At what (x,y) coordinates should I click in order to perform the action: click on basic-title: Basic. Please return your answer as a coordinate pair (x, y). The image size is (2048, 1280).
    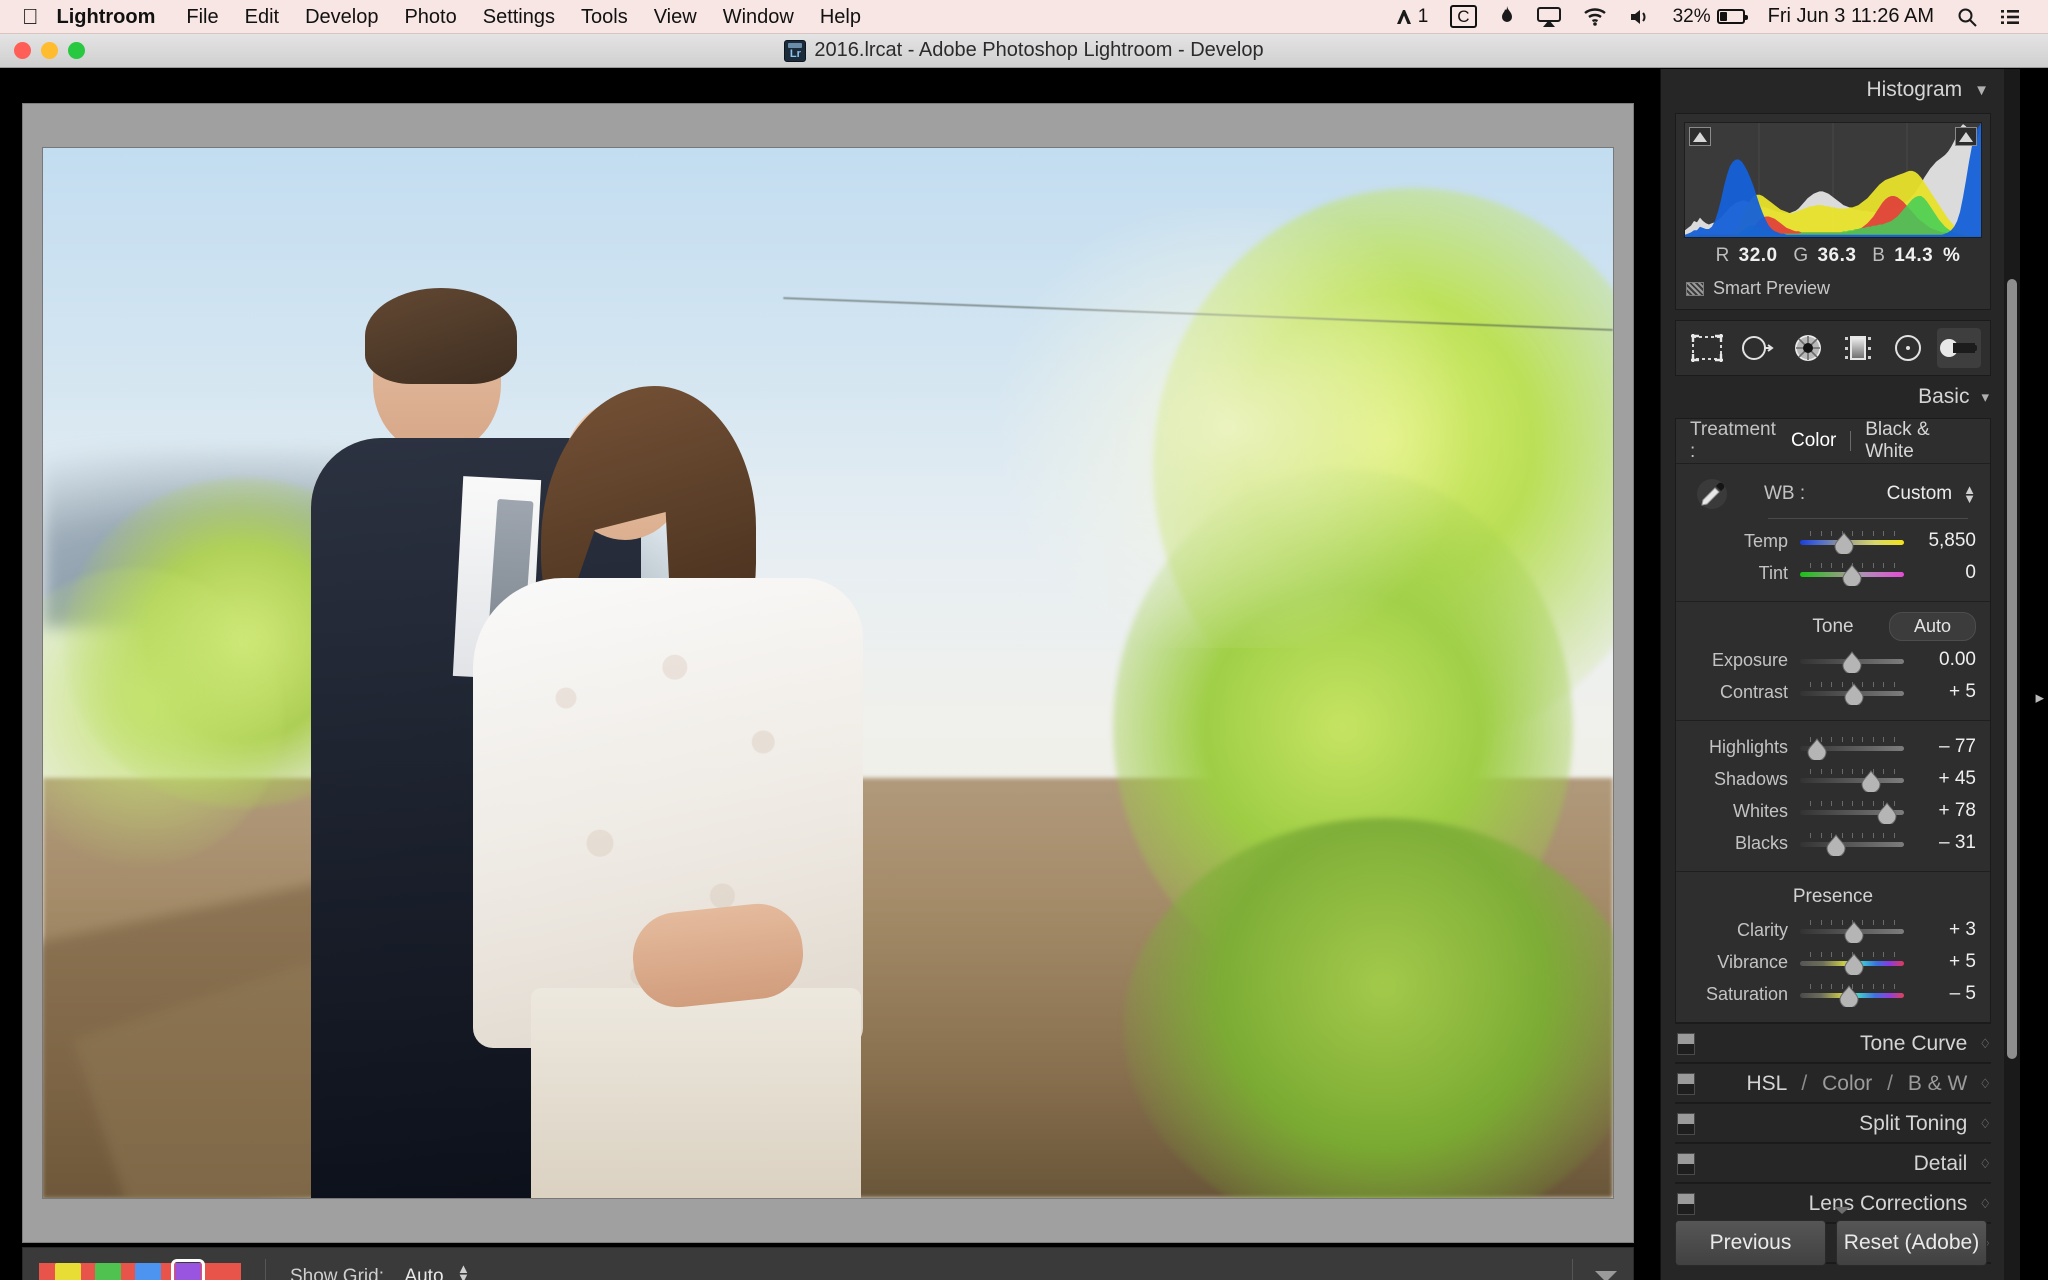
    Looking at the image, I should click on (1944, 396).